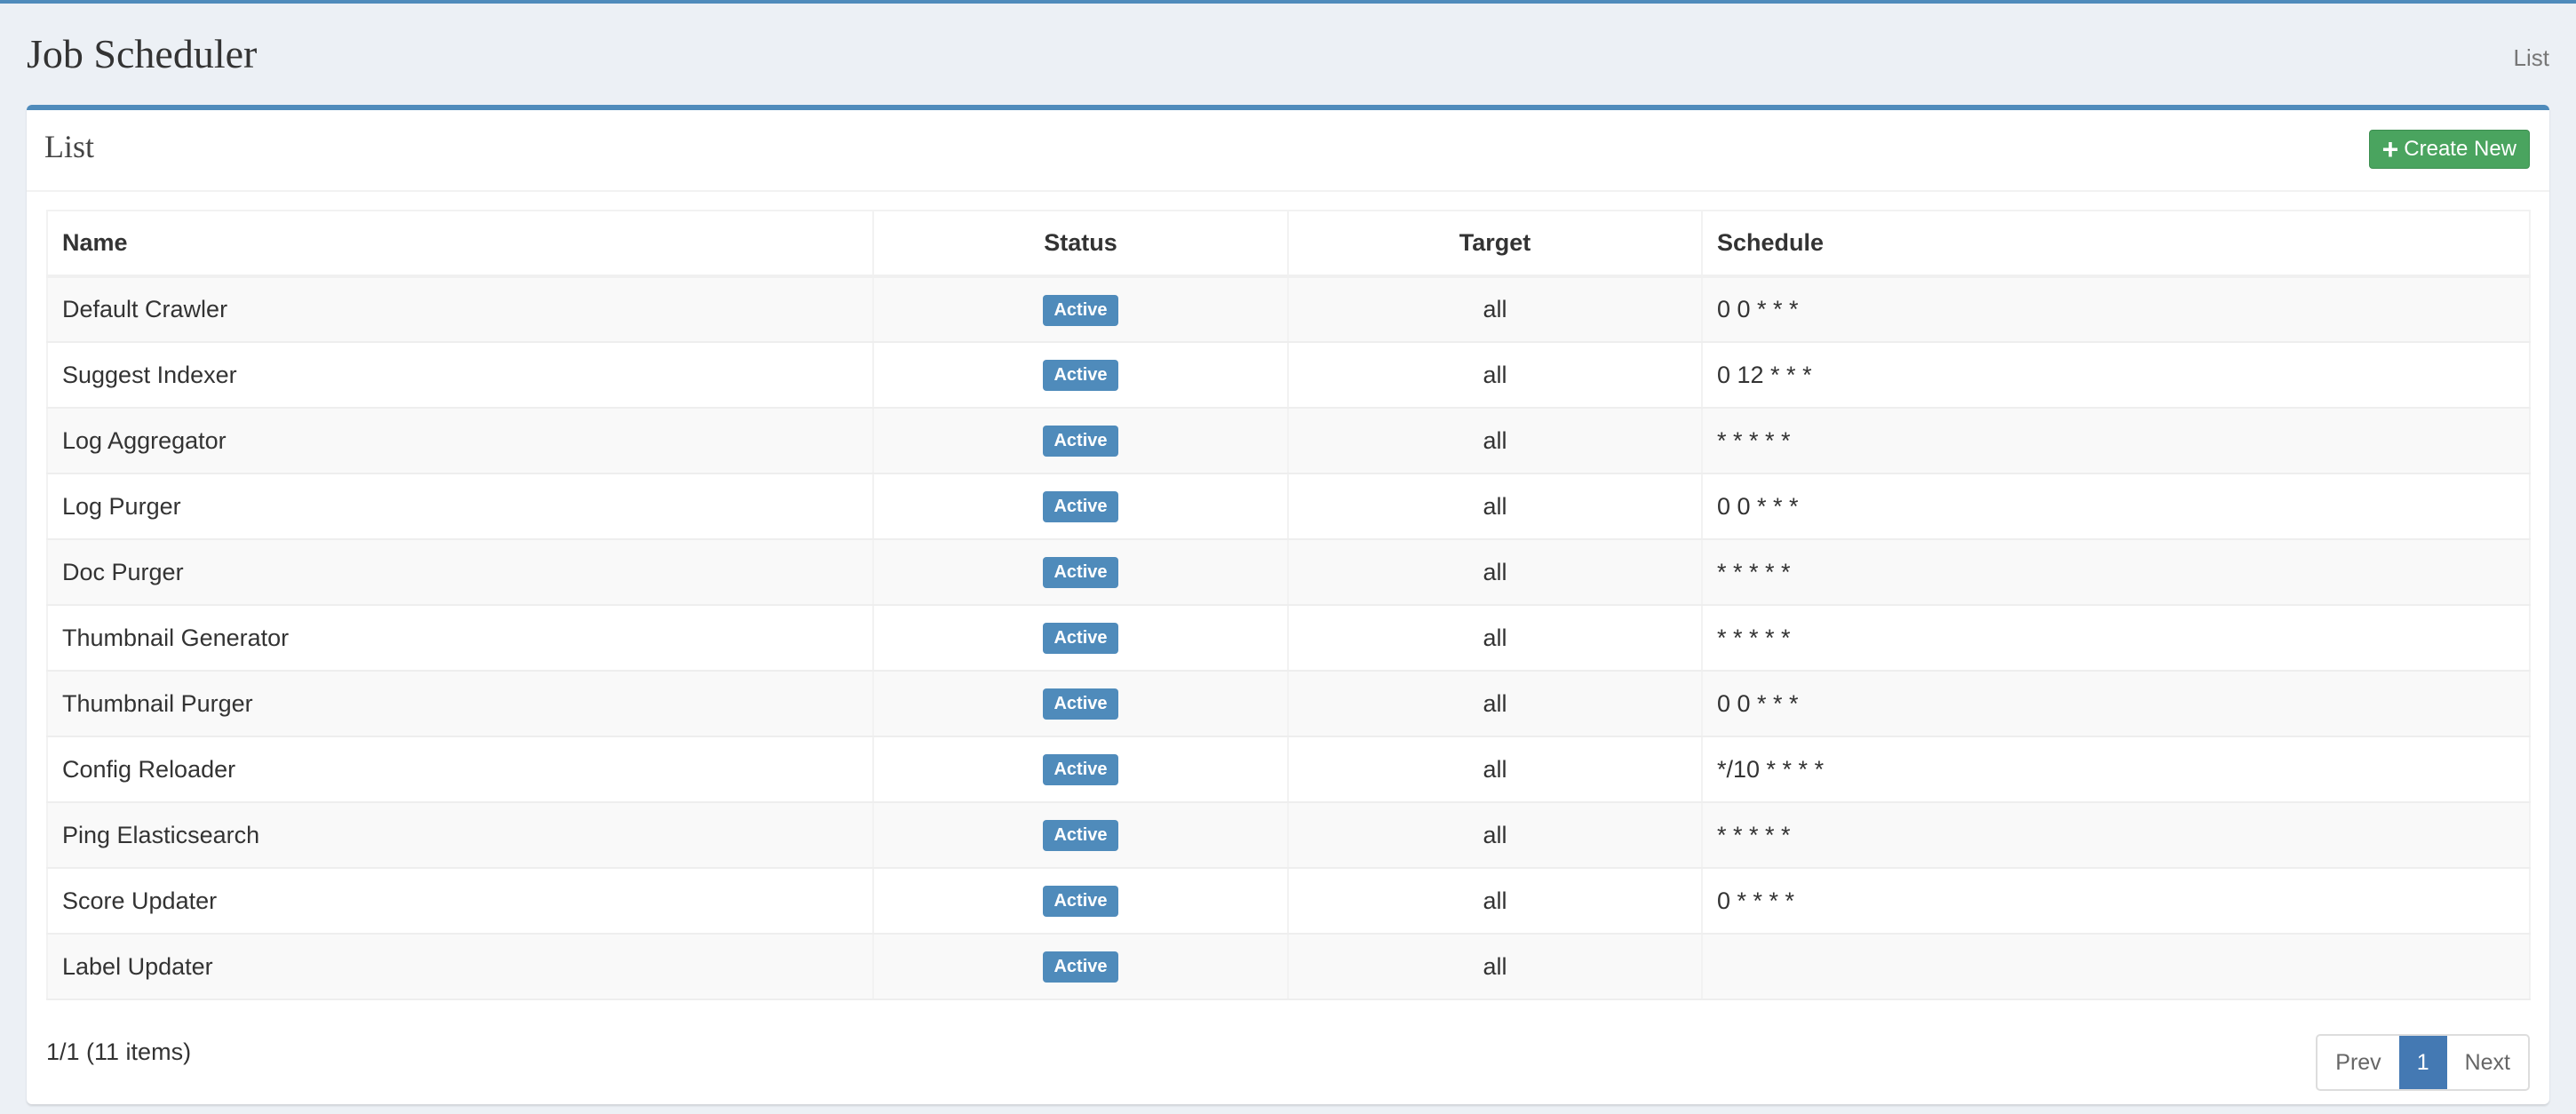  I want to click on table-row: Label Updater Active all, so click(1288, 967).